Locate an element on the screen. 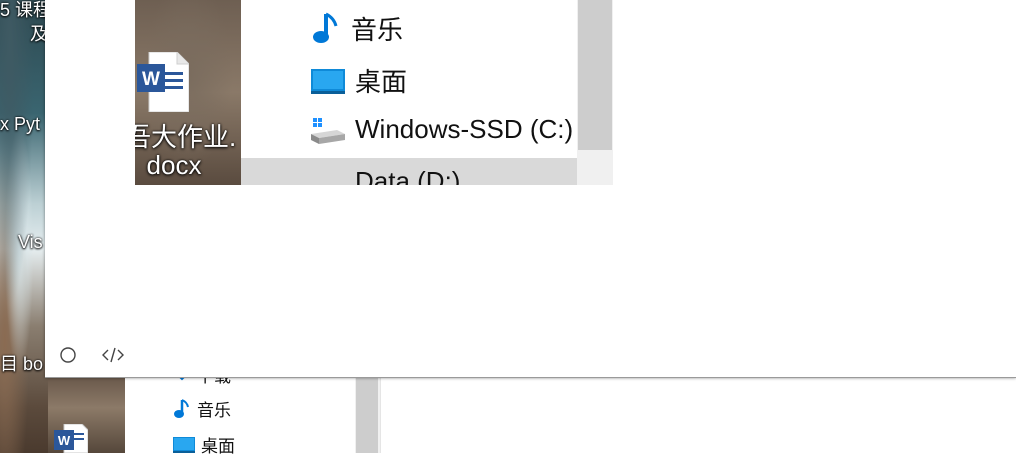  desktop-item-label: 5 课程 is located at coordinates (25, 11).